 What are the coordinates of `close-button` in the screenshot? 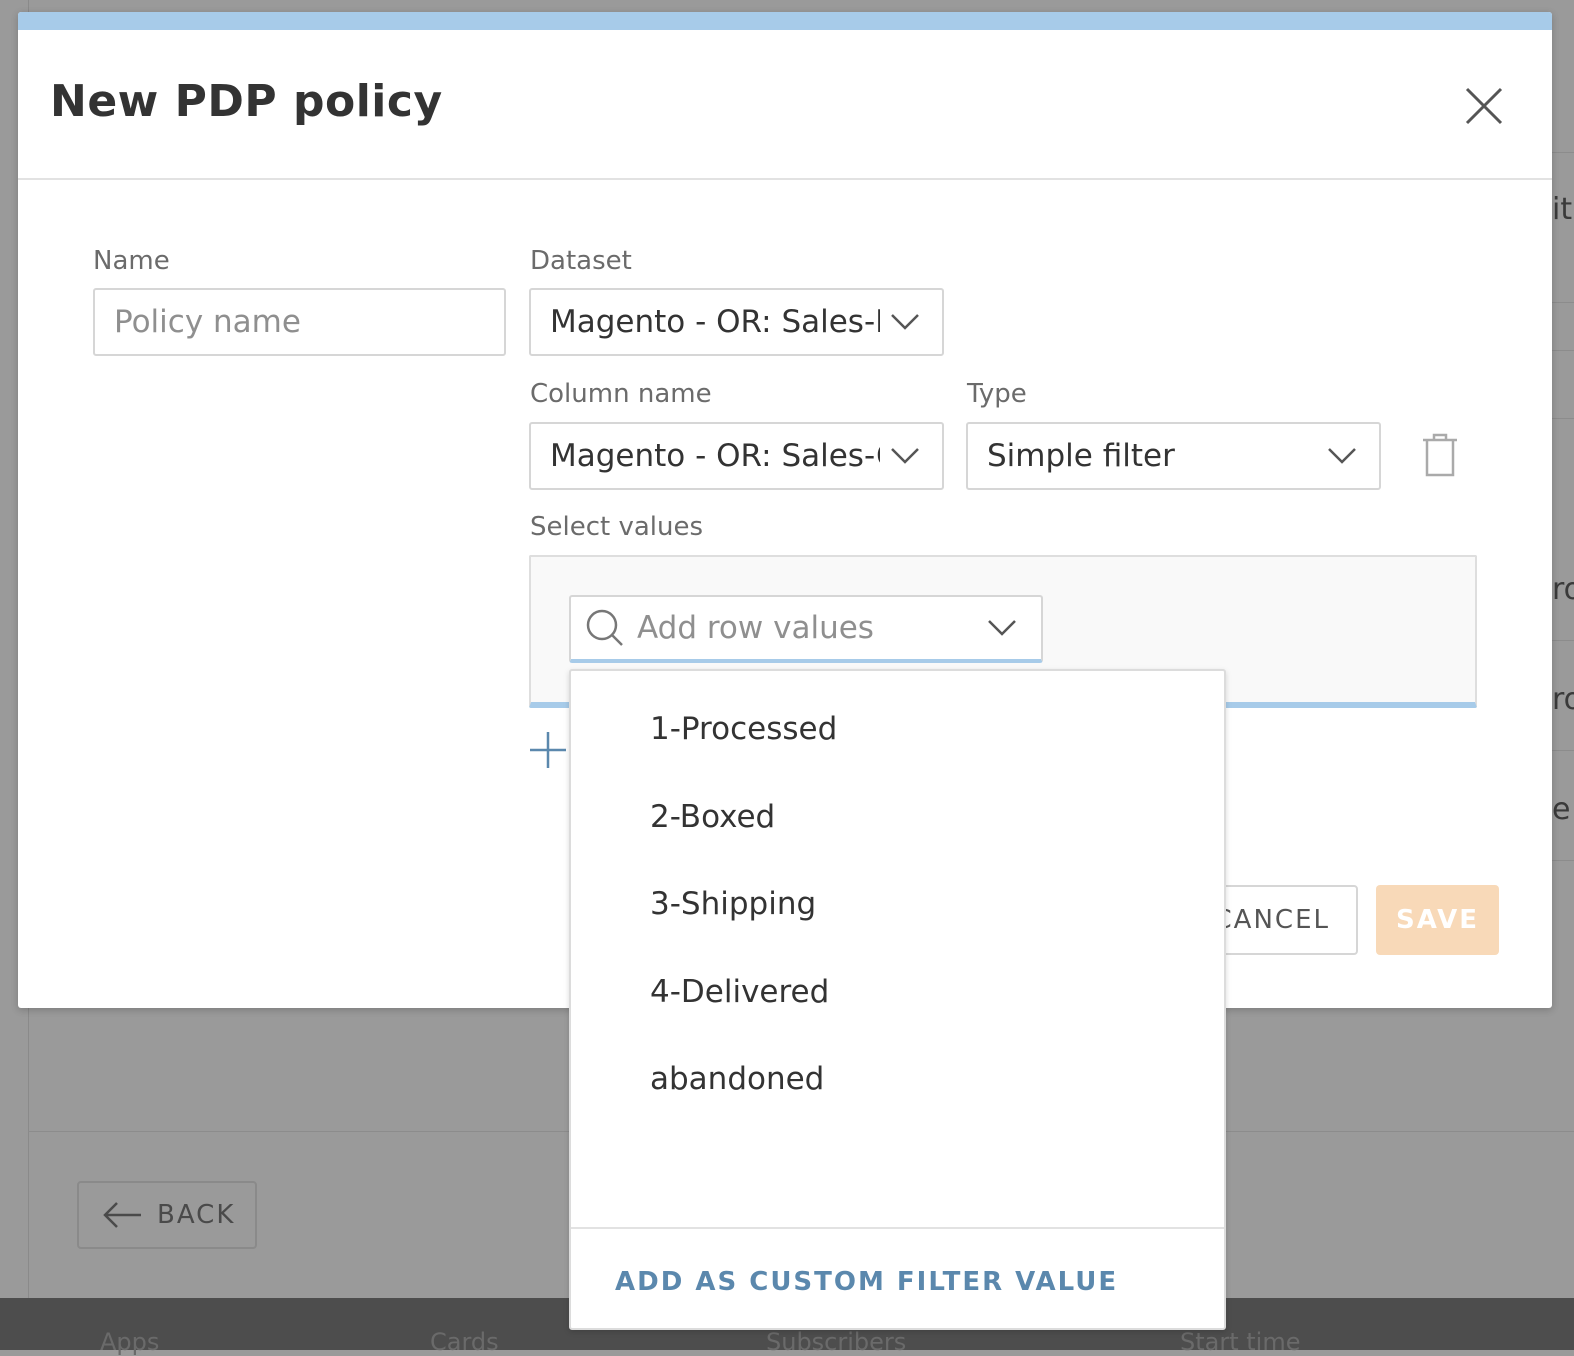 It's located at (1484, 106).